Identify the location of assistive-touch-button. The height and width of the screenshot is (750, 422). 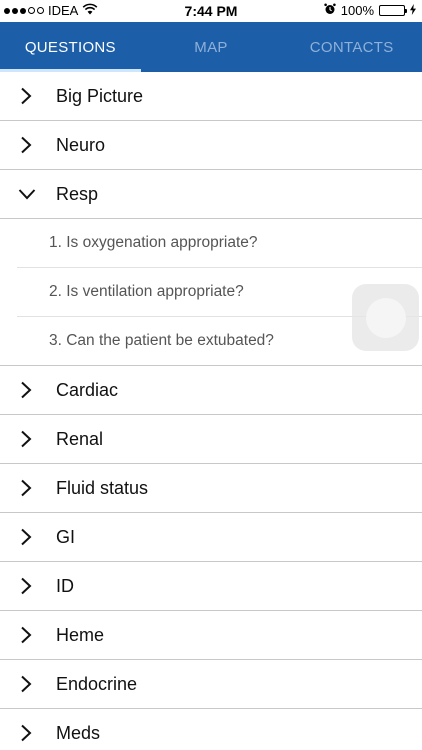
(385, 317).